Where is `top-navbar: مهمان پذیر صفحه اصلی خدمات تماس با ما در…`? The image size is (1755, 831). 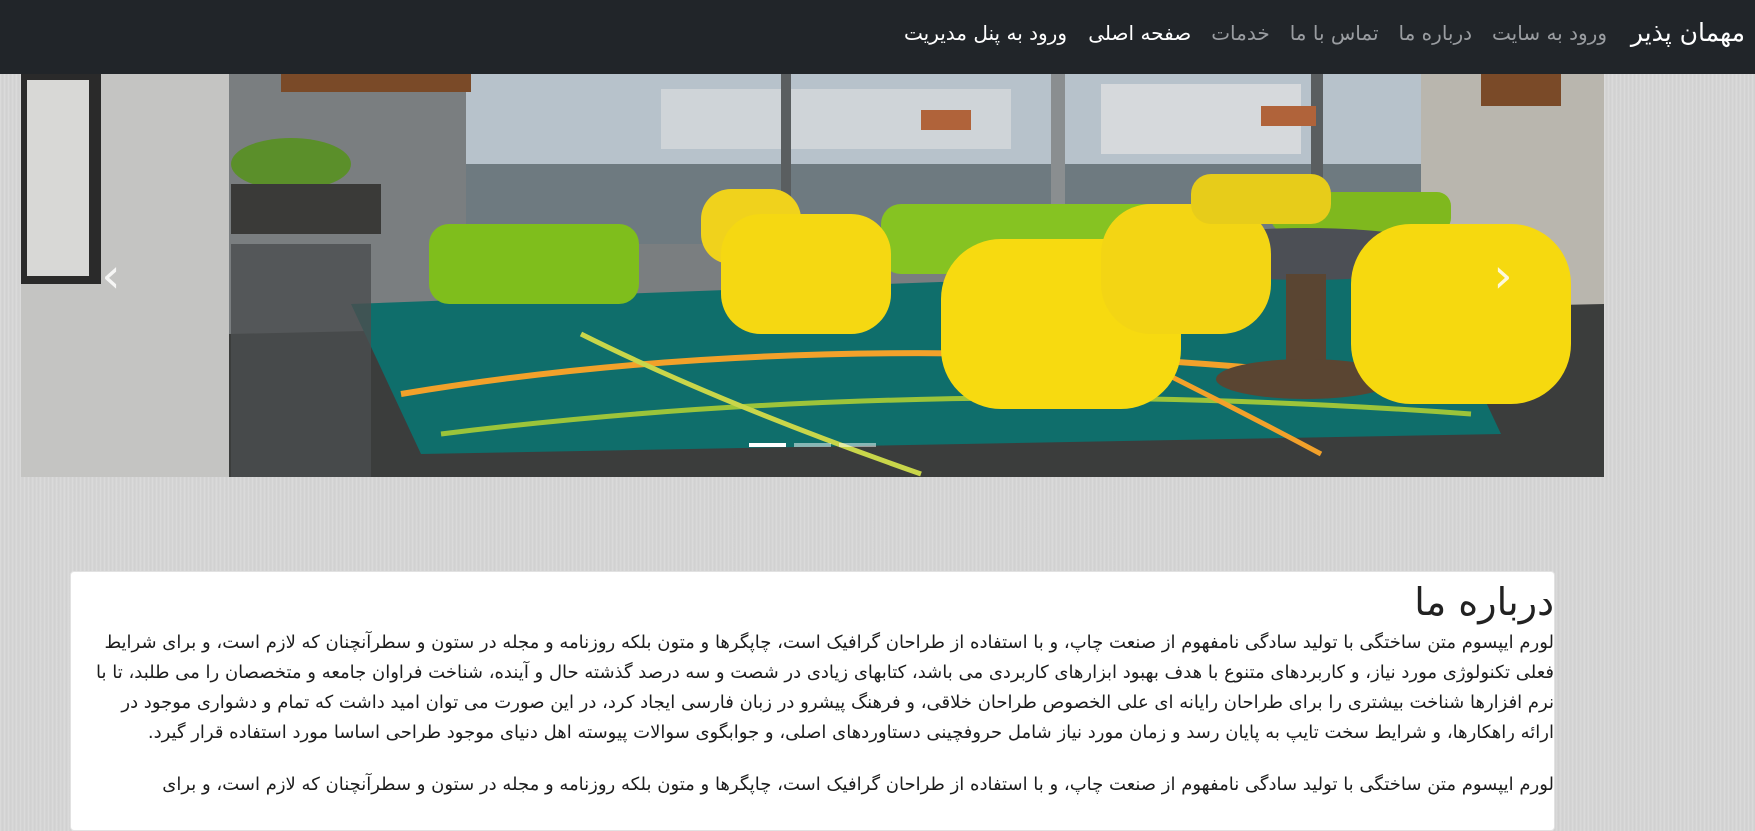
top-navbar: مهمان پذیر صفحه اصلی خدمات تماس با ما در… is located at coordinates (877, 37).